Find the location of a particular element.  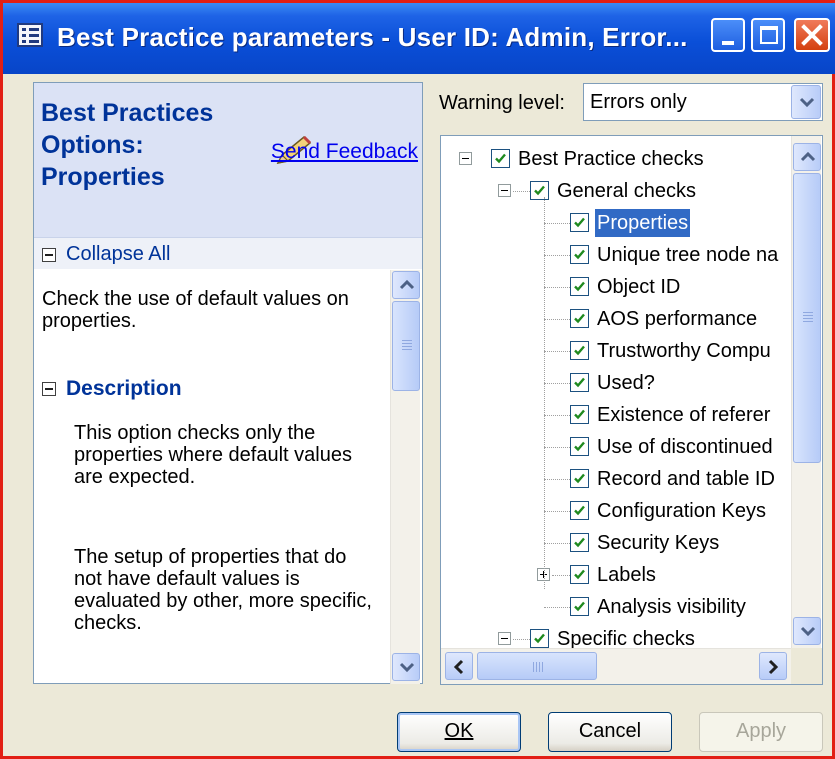

description-heading: Description is located at coordinates (124, 389).